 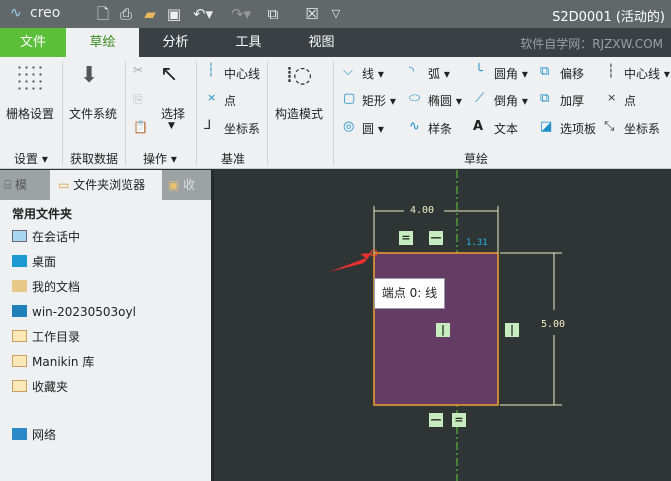 What do you see at coordinates (46, 287) in the screenshot?
I see `list-item-my-documents: 我的文档` at bounding box center [46, 287].